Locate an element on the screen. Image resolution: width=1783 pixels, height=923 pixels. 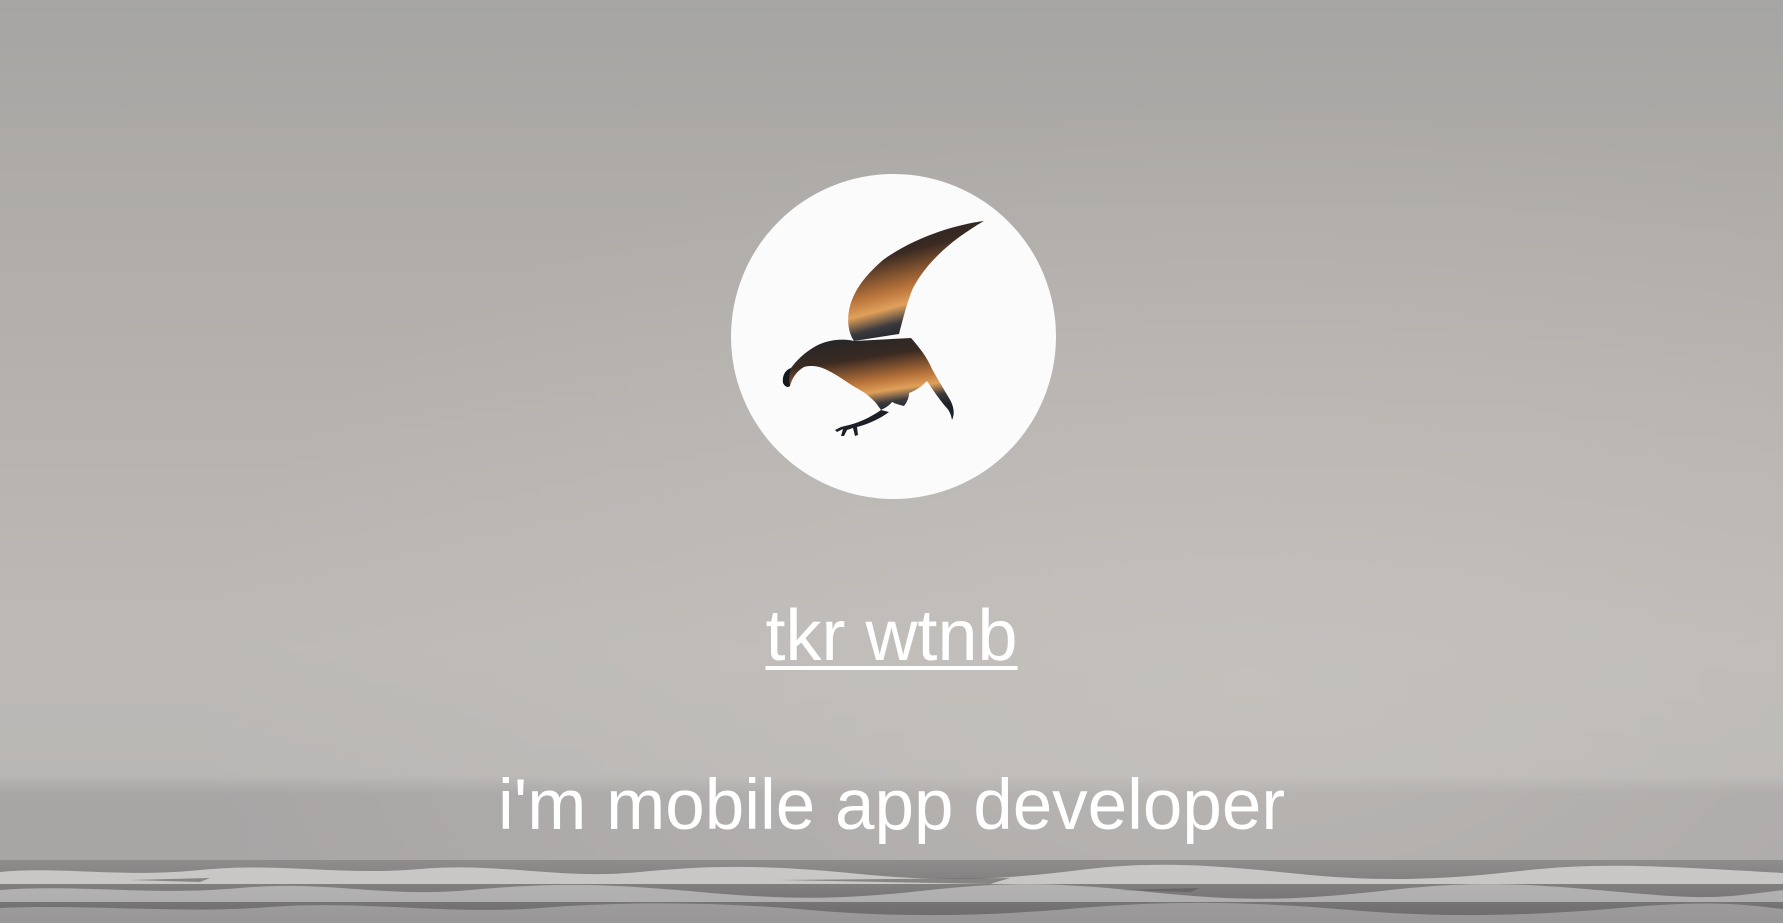
profile-name-link: tkr wtnb is located at coordinates (891, 636).